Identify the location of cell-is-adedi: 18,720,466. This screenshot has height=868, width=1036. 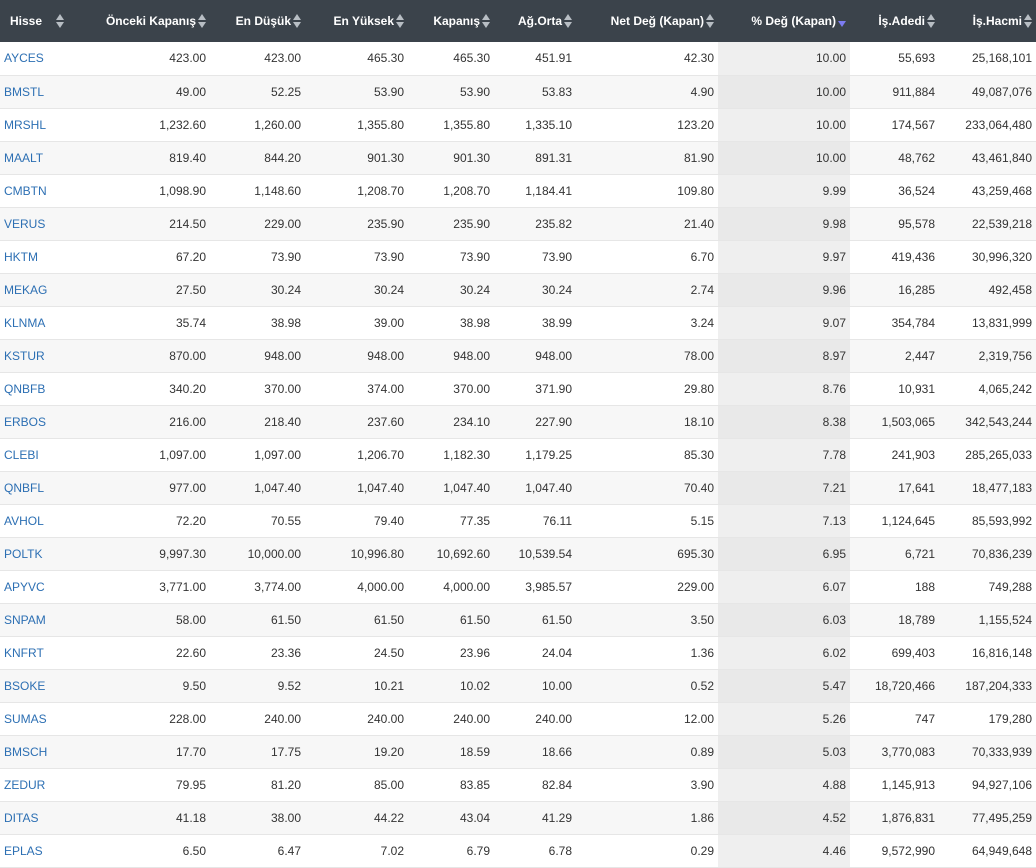
(904, 685).